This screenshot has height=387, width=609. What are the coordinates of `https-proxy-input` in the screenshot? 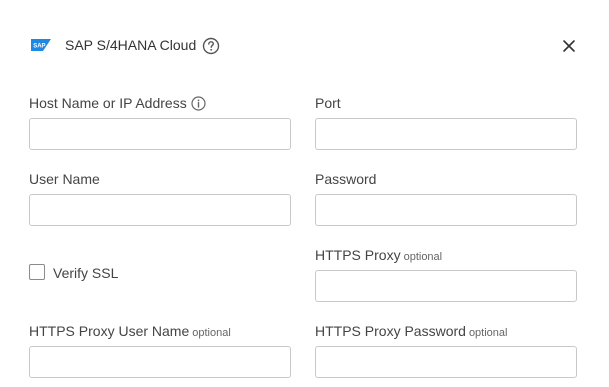 It's located at (446, 286).